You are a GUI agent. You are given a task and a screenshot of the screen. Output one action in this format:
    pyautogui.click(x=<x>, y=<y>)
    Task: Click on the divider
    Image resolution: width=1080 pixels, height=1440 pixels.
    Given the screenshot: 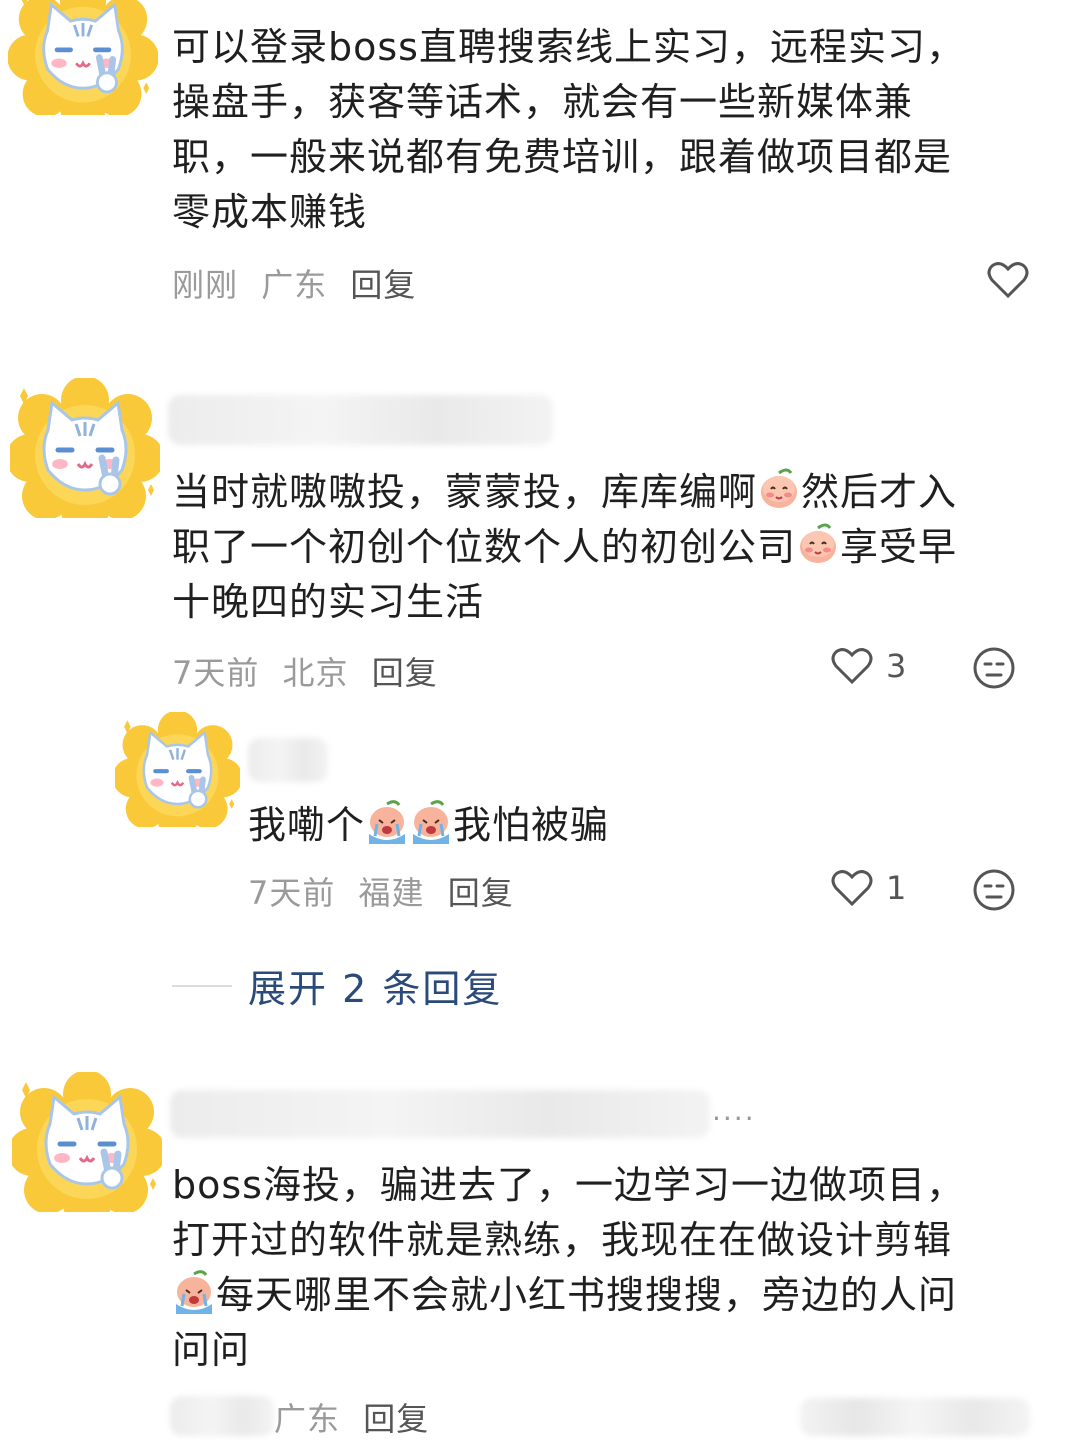 What is the action you would take?
    pyautogui.click(x=202, y=985)
    